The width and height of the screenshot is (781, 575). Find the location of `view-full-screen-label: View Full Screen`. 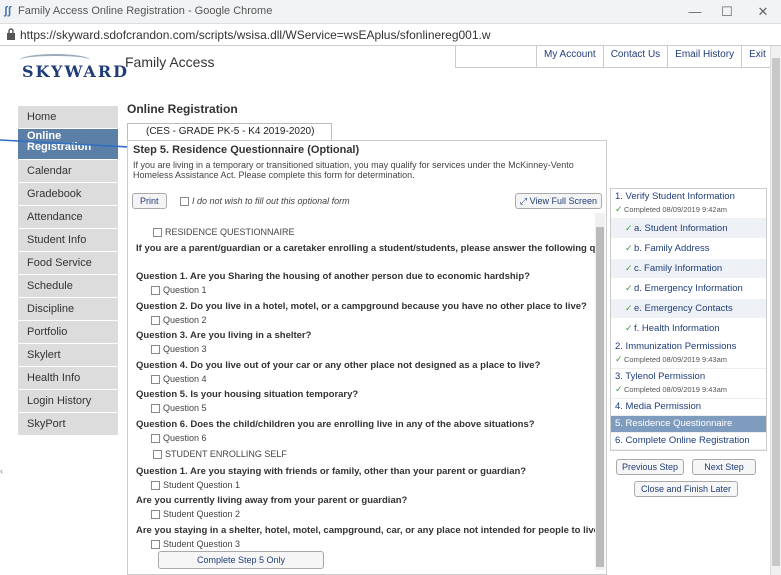

view-full-screen-label: View Full Screen is located at coordinates (563, 201).